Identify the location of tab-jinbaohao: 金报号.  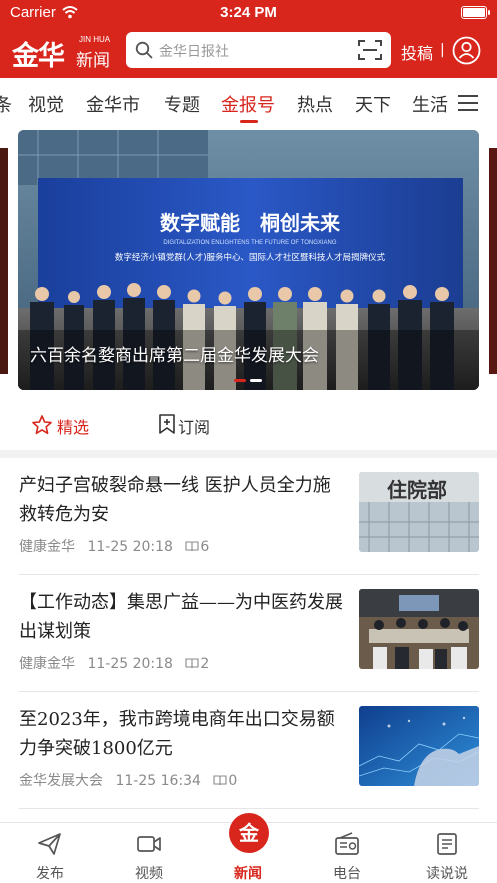
(248, 104).